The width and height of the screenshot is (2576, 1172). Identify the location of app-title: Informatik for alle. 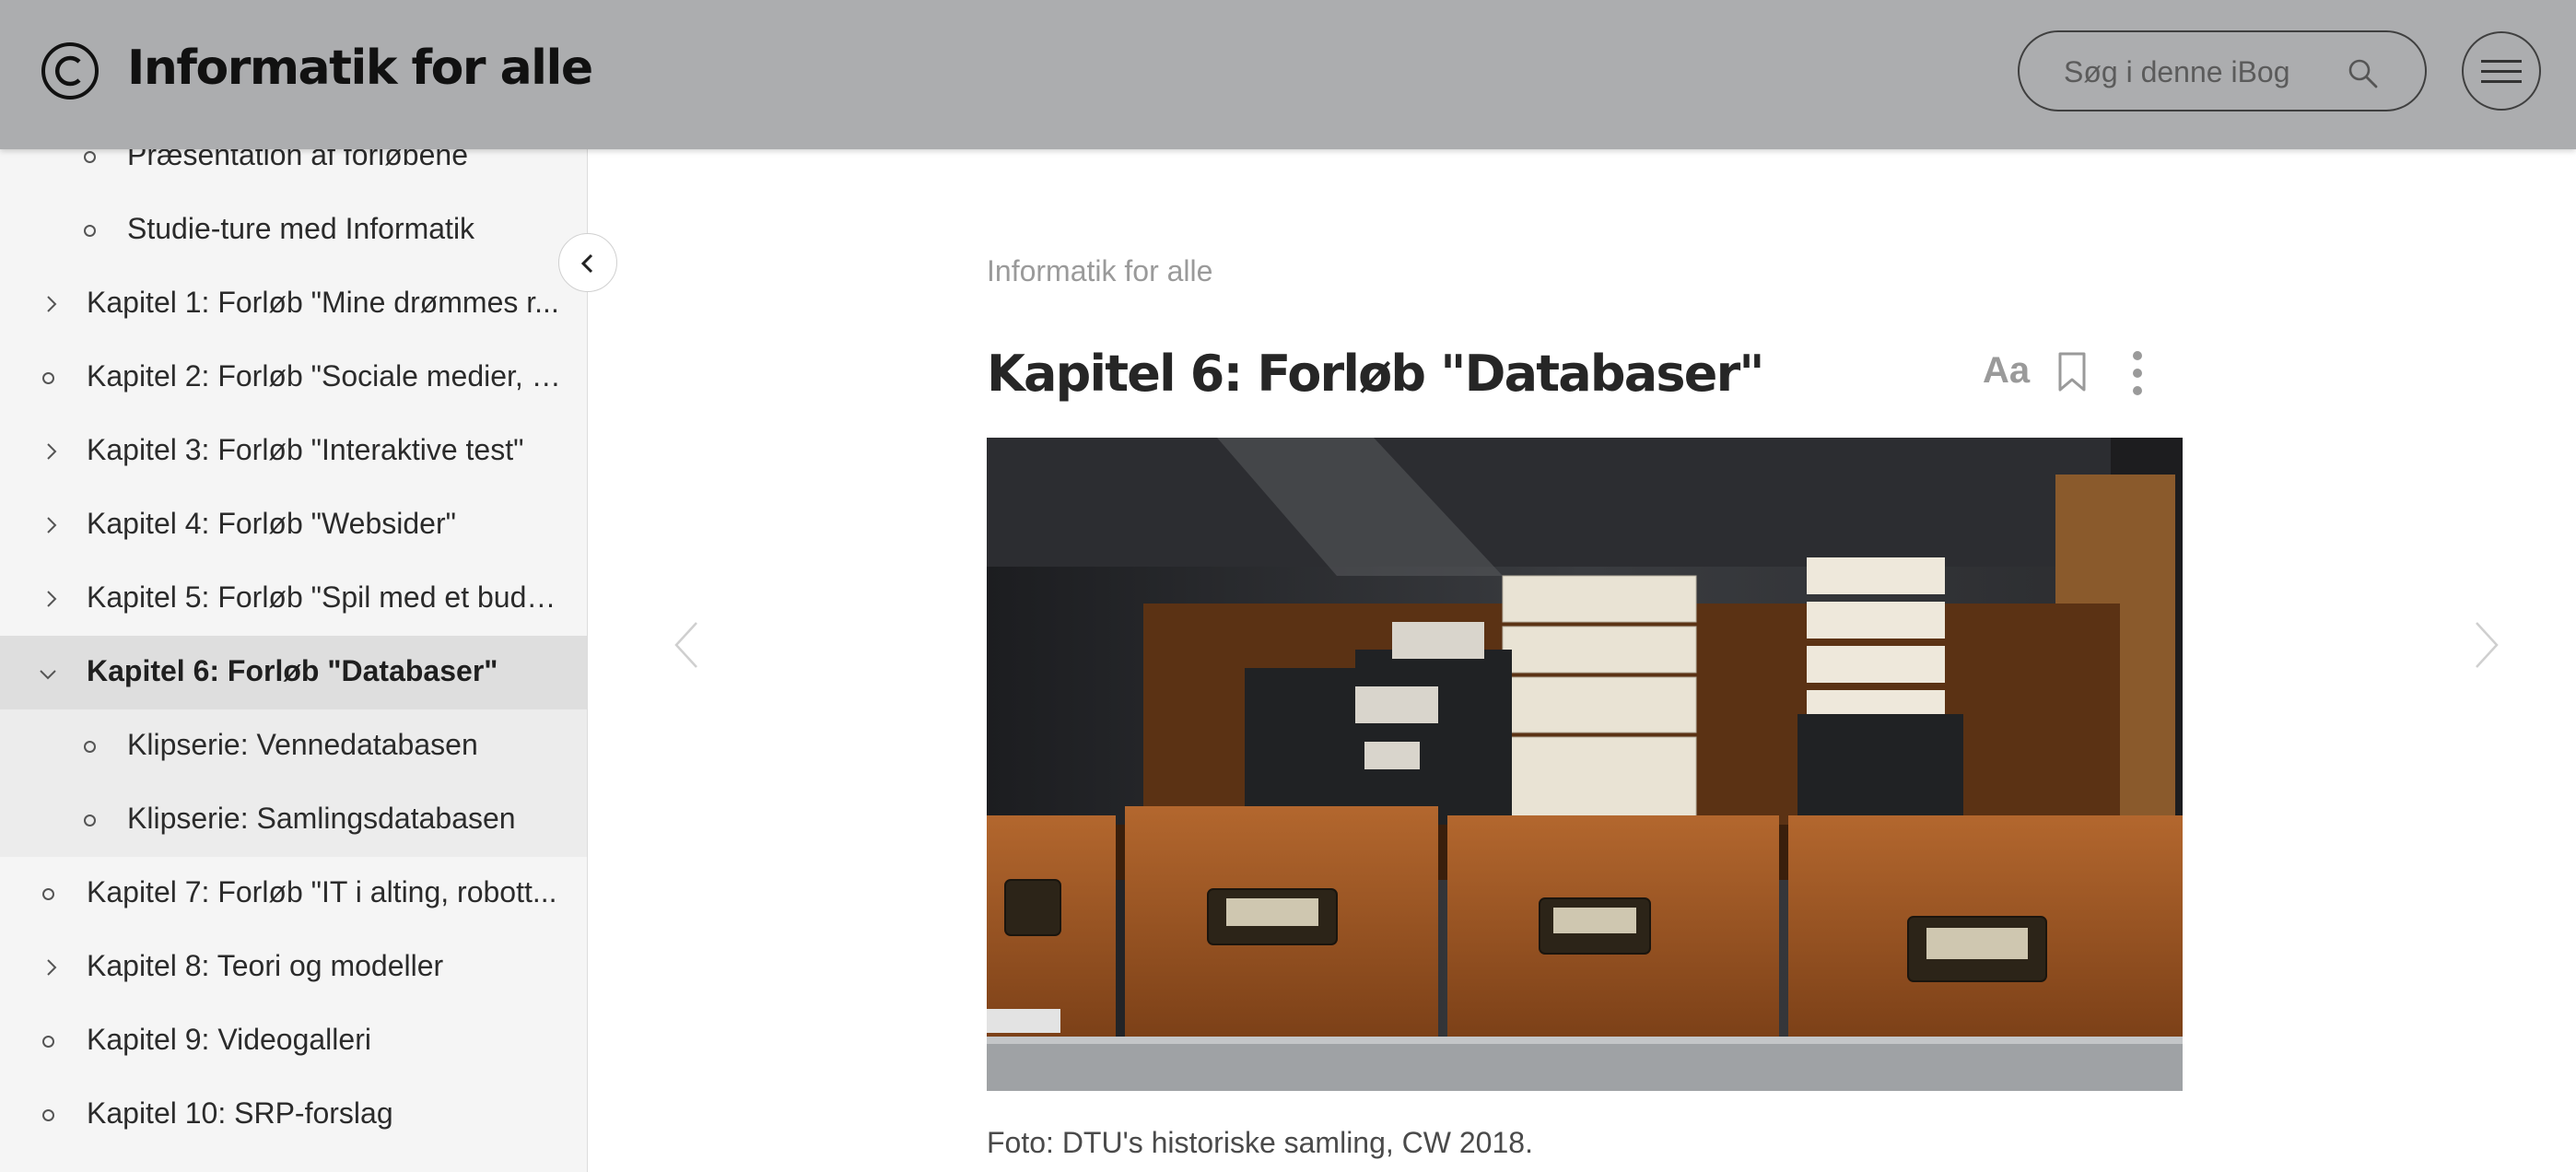
(360, 68).